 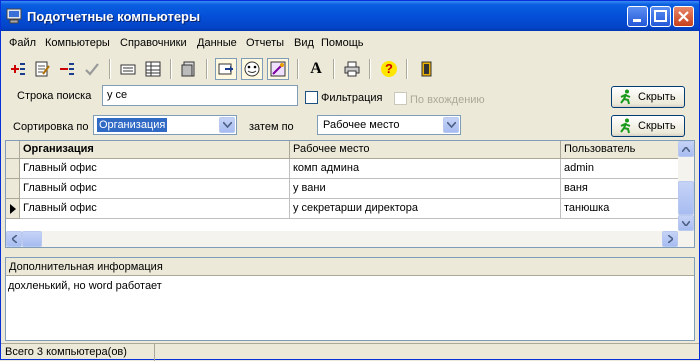 I want to click on menu-reports: Отчеты, so click(x=265, y=43).